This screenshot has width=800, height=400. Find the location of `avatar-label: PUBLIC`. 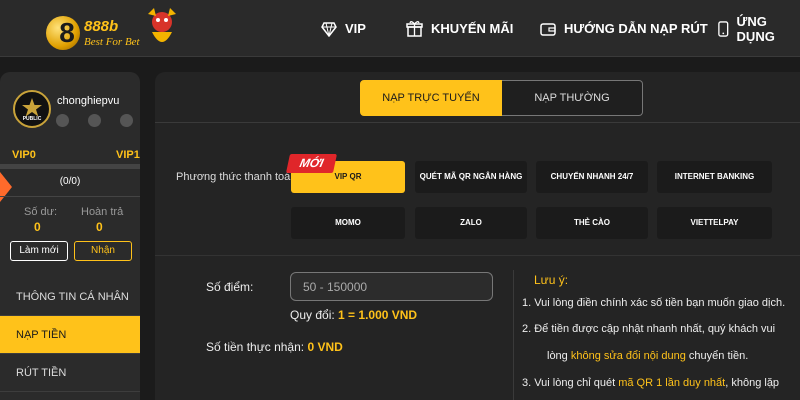

avatar-label: PUBLIC is located at coordinates (32, 119).